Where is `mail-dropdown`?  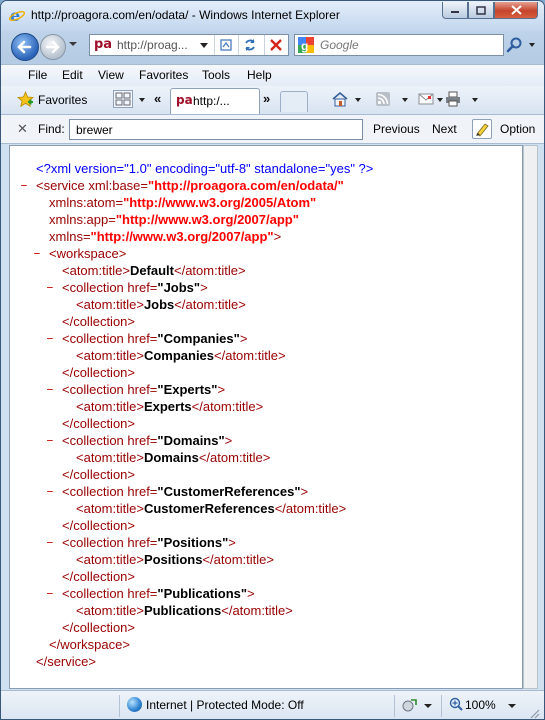 mail-dropdown is located at coordinates (440, 100).